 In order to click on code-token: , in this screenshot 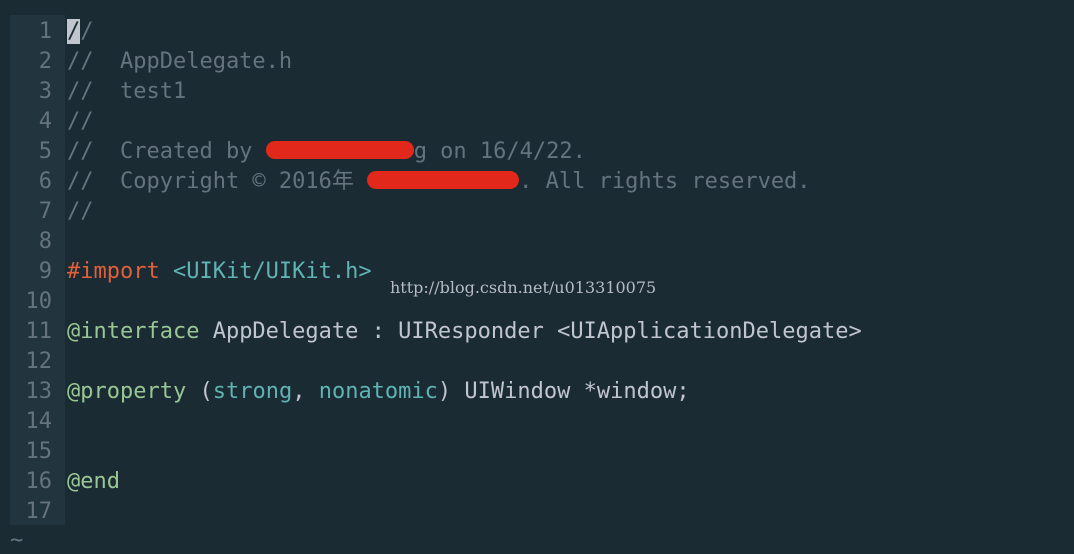, I will do `click(305, 391)`.